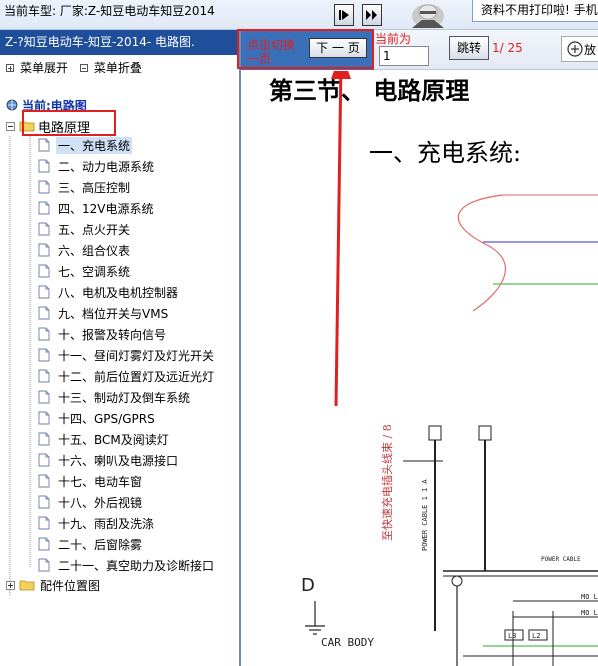  I want to click on diagram-power-cable-label: POWER CABLE 1 1 A, so click(425, 515).